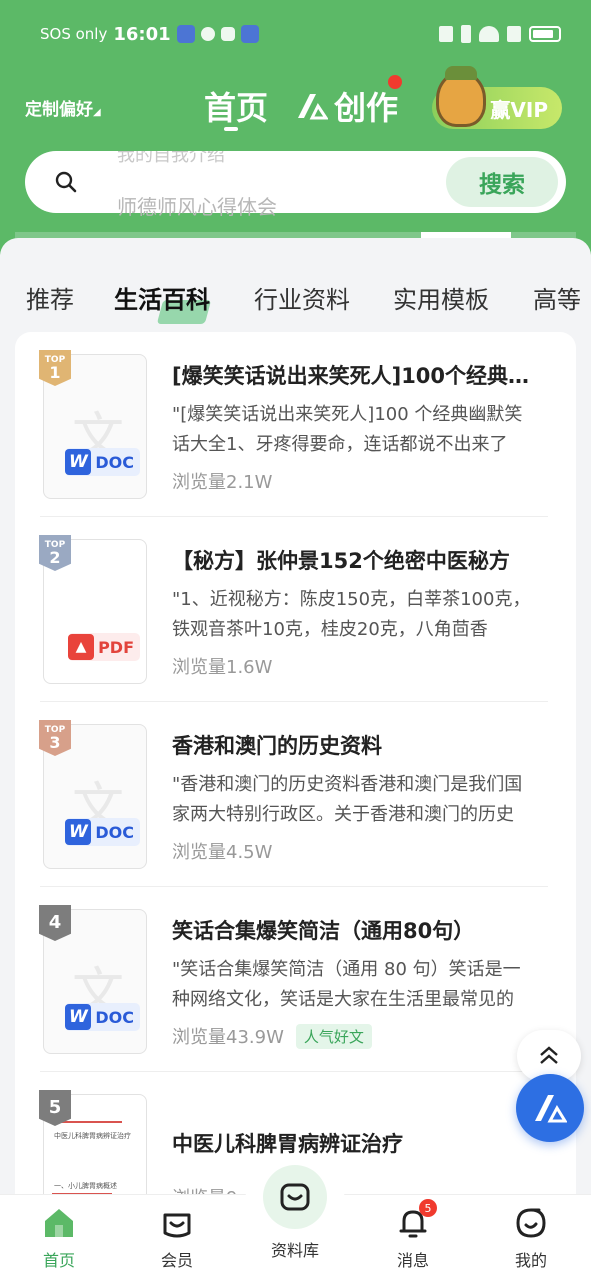 This screenshot has height=1280, width=591. I want to click on nav-library: 资料库, so click(295, 1213).